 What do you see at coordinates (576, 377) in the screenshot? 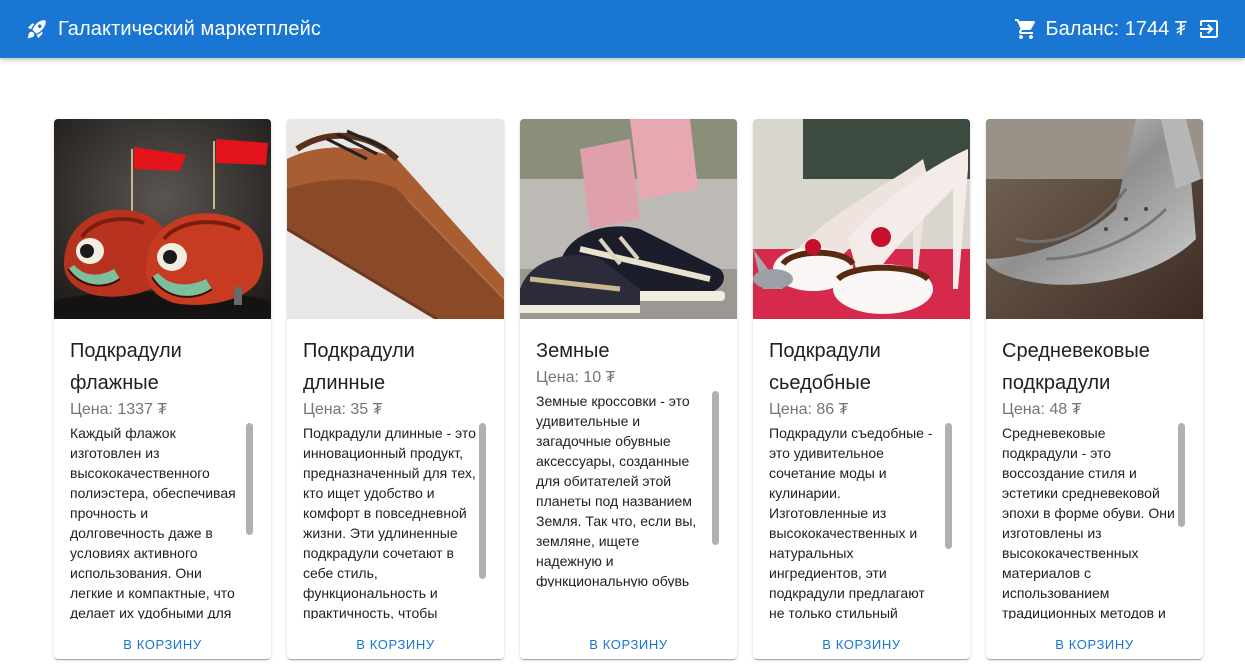
I see `product-price: Цена: 10 ₮` at bounding box center [576, 377].